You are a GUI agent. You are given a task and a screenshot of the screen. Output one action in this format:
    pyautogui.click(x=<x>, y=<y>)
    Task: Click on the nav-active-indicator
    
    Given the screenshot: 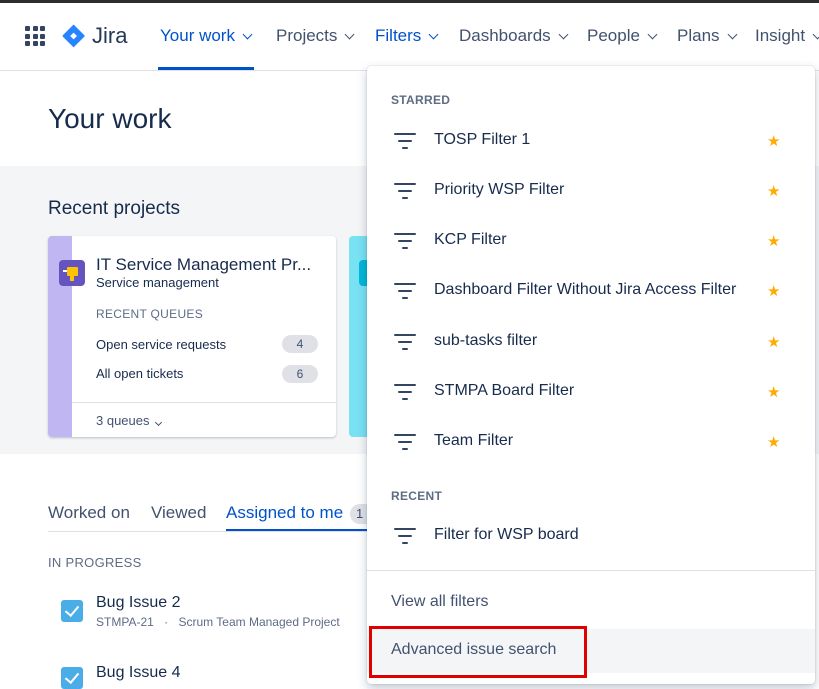 What is the action you would take?
    pyautogui.click(x=206, y=68)
    